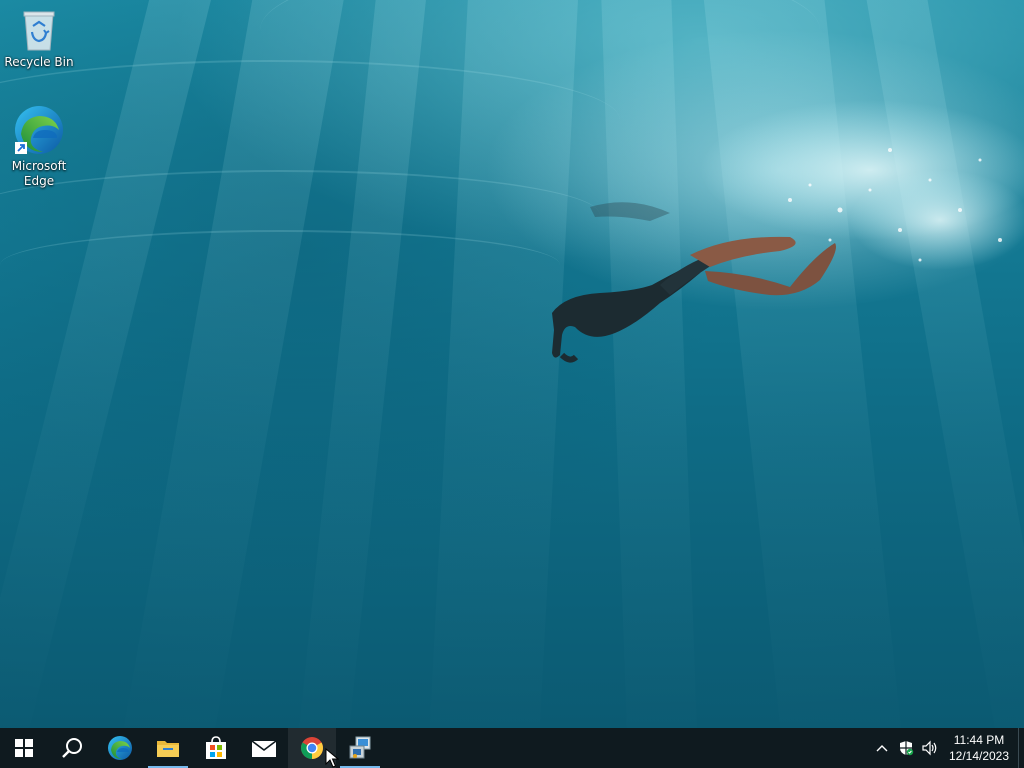 Image resolution: width=1024 pixels, height=768 pixels. What do you see at coordinates (979, 748) in the screenshot?
I see `clock: 11:44 PM 12/14/2023` at bounding box center [979, 748].